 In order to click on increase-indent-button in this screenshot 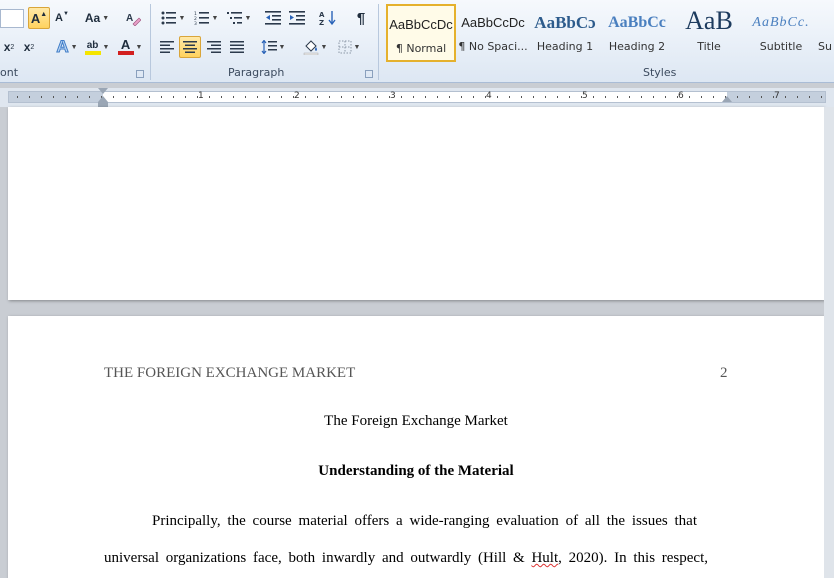, I will do `click(297, 18)`.